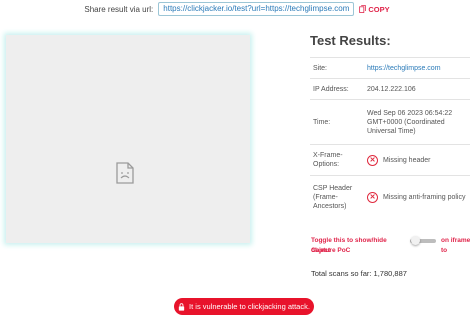 The width and height of the screenshot is (474, 320). Describe the element at coordinates (333, 197) in the screenshot. I see `csp-label: CSP Header (Frame-Ancestors)` at that location.